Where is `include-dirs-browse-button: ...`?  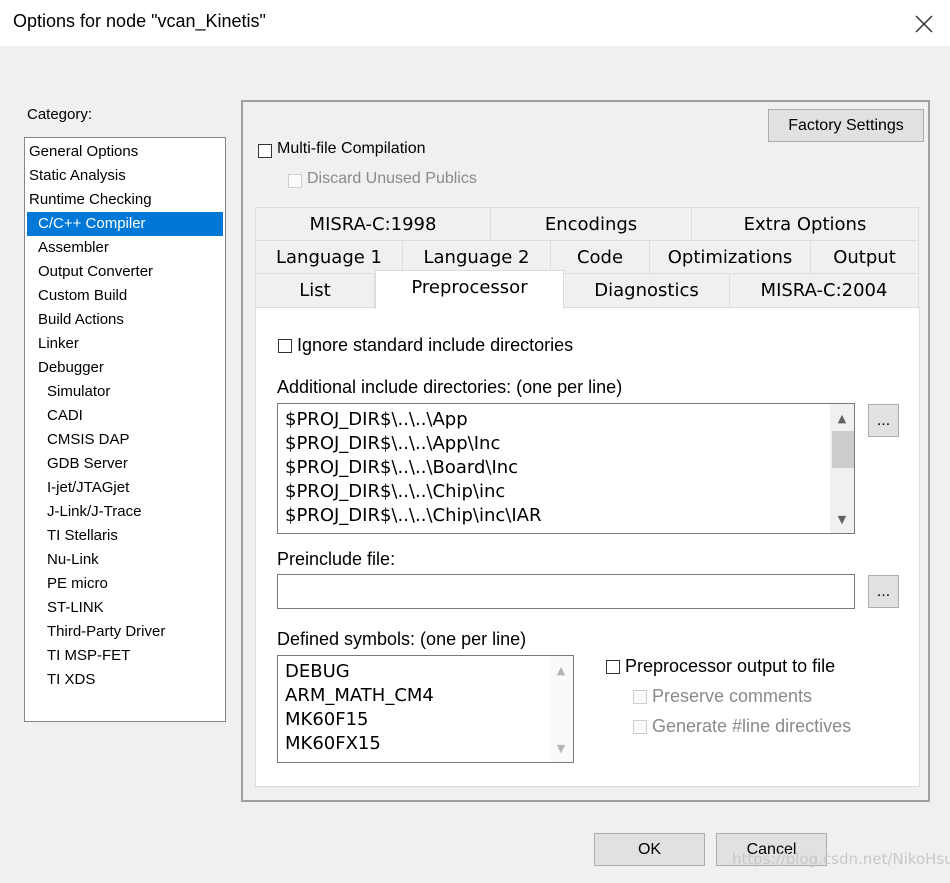 include-dirs-browse-button: ... is located at coordinates (883, 420).